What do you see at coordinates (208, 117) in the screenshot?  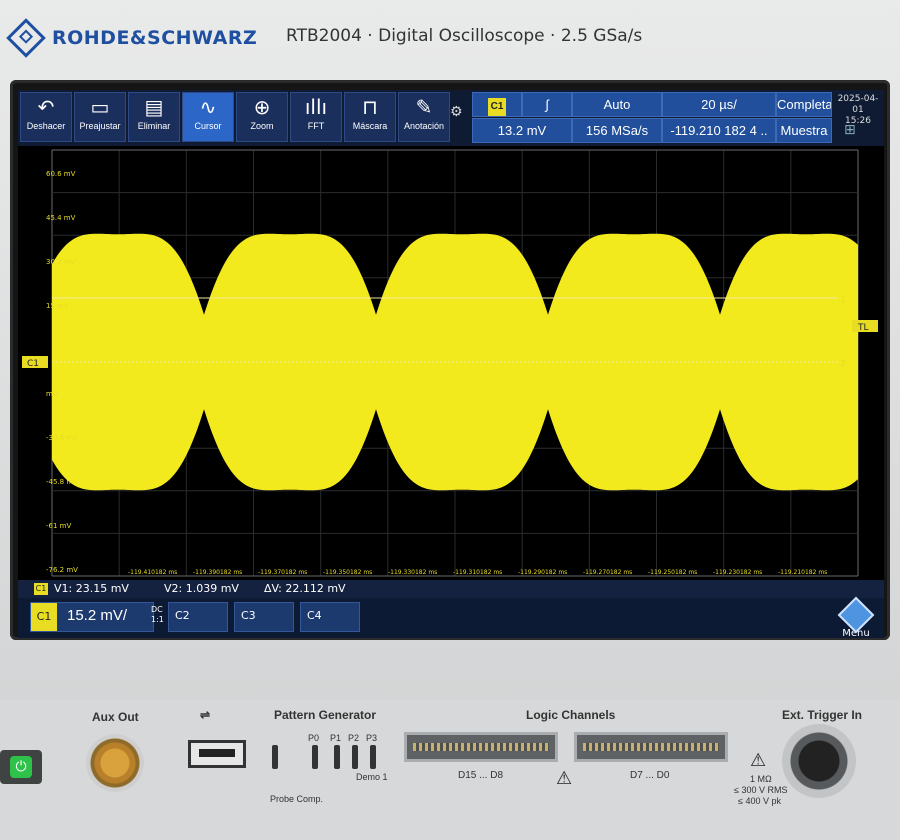 I see `toolbar-button-cursor: ∿ Cursor` at bounding box center [208, 117].